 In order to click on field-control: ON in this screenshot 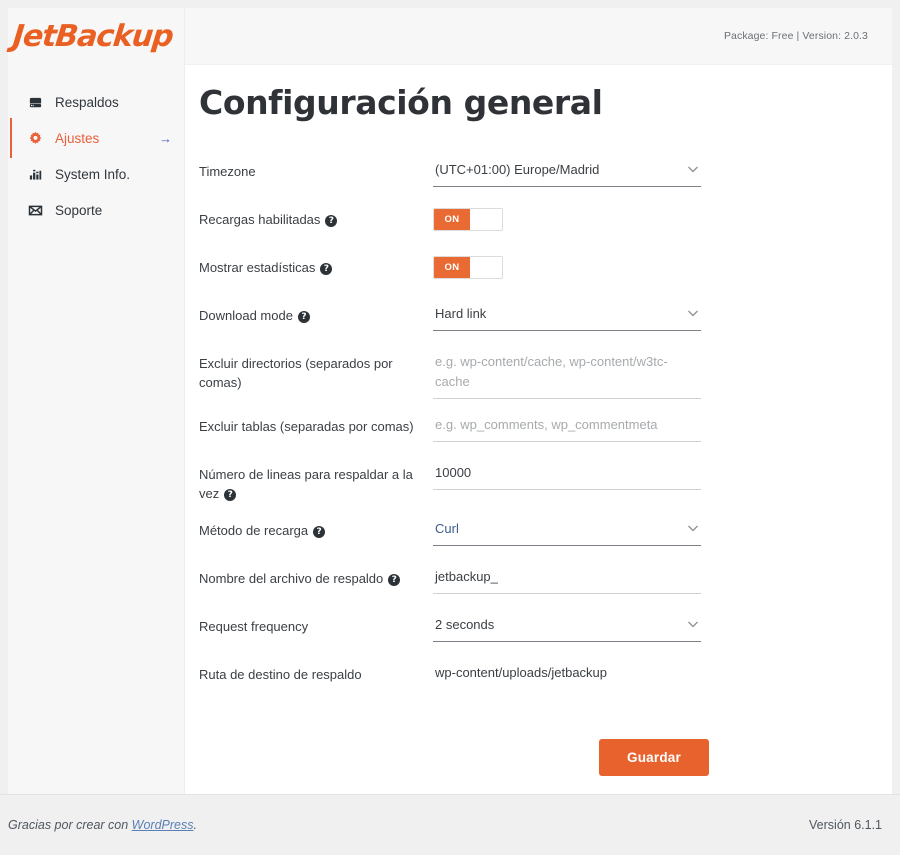, I will do `click(571, 218)`.